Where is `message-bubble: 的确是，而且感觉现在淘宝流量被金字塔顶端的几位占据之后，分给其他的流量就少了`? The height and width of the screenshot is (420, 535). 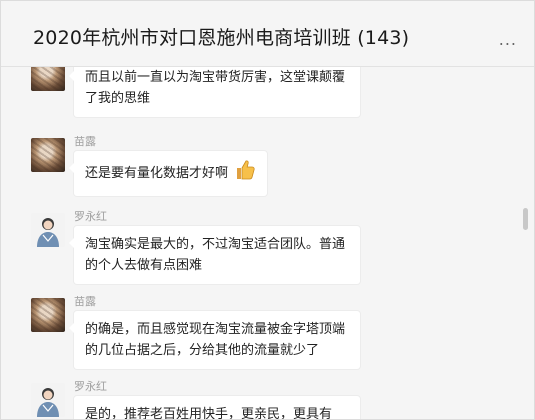
message-bubble: 的确是，而且感觉现在淘宝流量被金字塔顶端的几位占据之后，分给其他的流量就少了 is located at coordinates (214, 340).